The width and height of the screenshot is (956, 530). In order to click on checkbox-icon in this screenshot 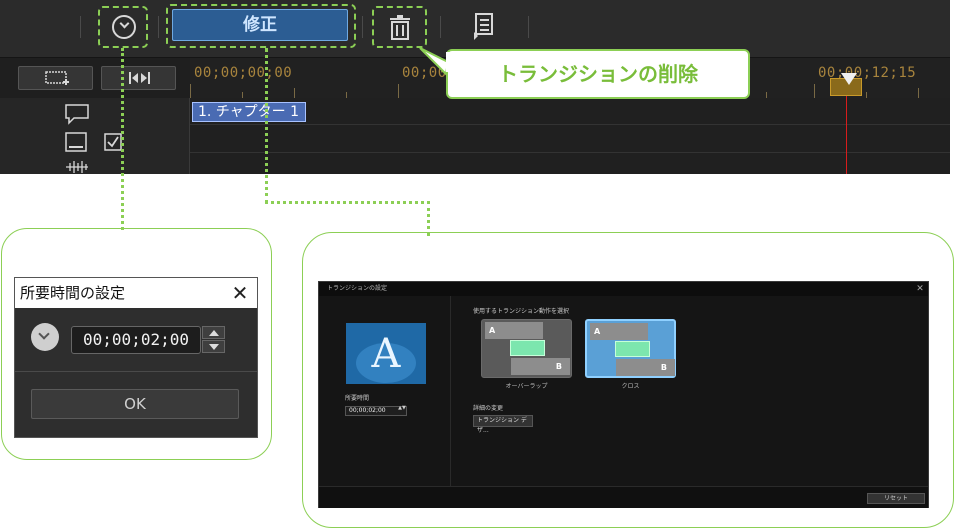, I will do `click(113, 142)`.